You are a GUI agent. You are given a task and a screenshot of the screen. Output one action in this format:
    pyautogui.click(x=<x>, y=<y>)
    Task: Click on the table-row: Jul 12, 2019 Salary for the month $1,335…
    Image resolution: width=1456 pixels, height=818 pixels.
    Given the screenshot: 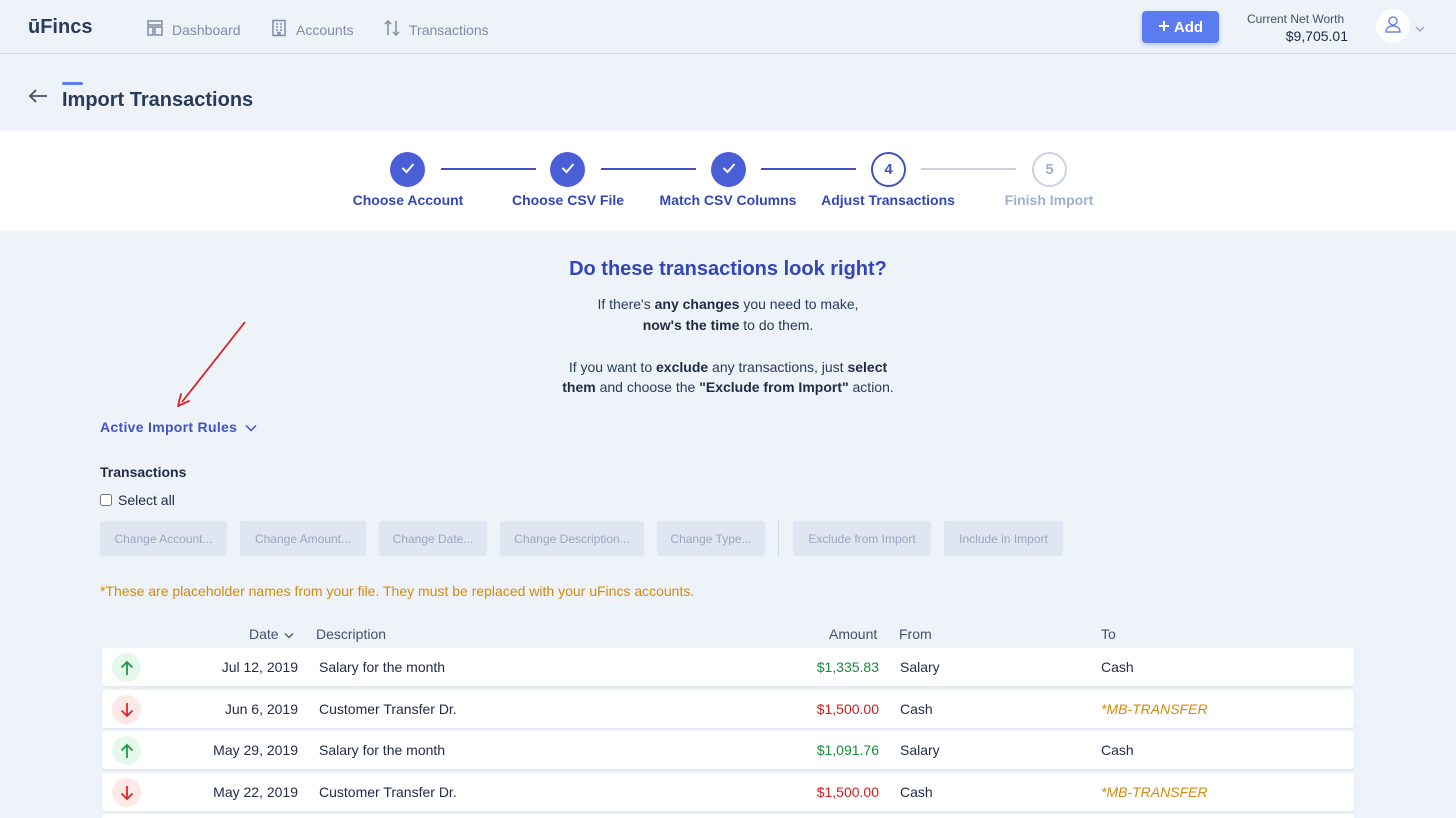 What is the action you would take?
    pyautogui.click(x=728, y=667)
    